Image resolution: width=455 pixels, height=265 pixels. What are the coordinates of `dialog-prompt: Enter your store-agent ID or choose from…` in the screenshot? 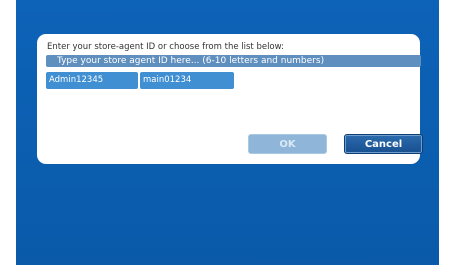 It's located at (165, 47).